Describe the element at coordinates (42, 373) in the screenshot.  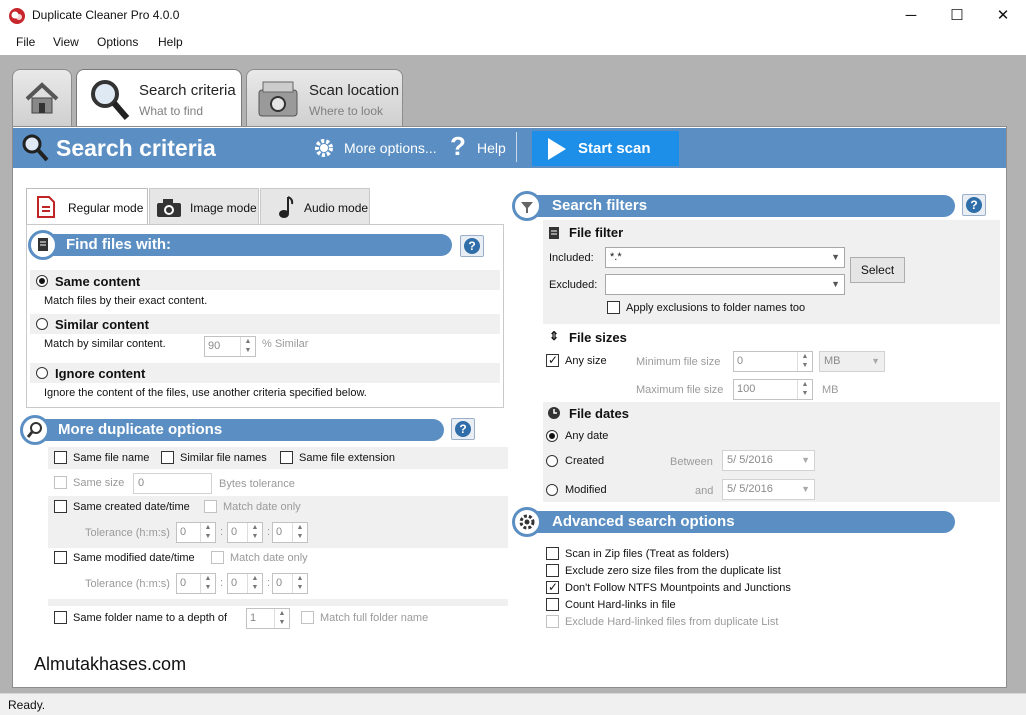
I see `ignore-content-radio` at that location.